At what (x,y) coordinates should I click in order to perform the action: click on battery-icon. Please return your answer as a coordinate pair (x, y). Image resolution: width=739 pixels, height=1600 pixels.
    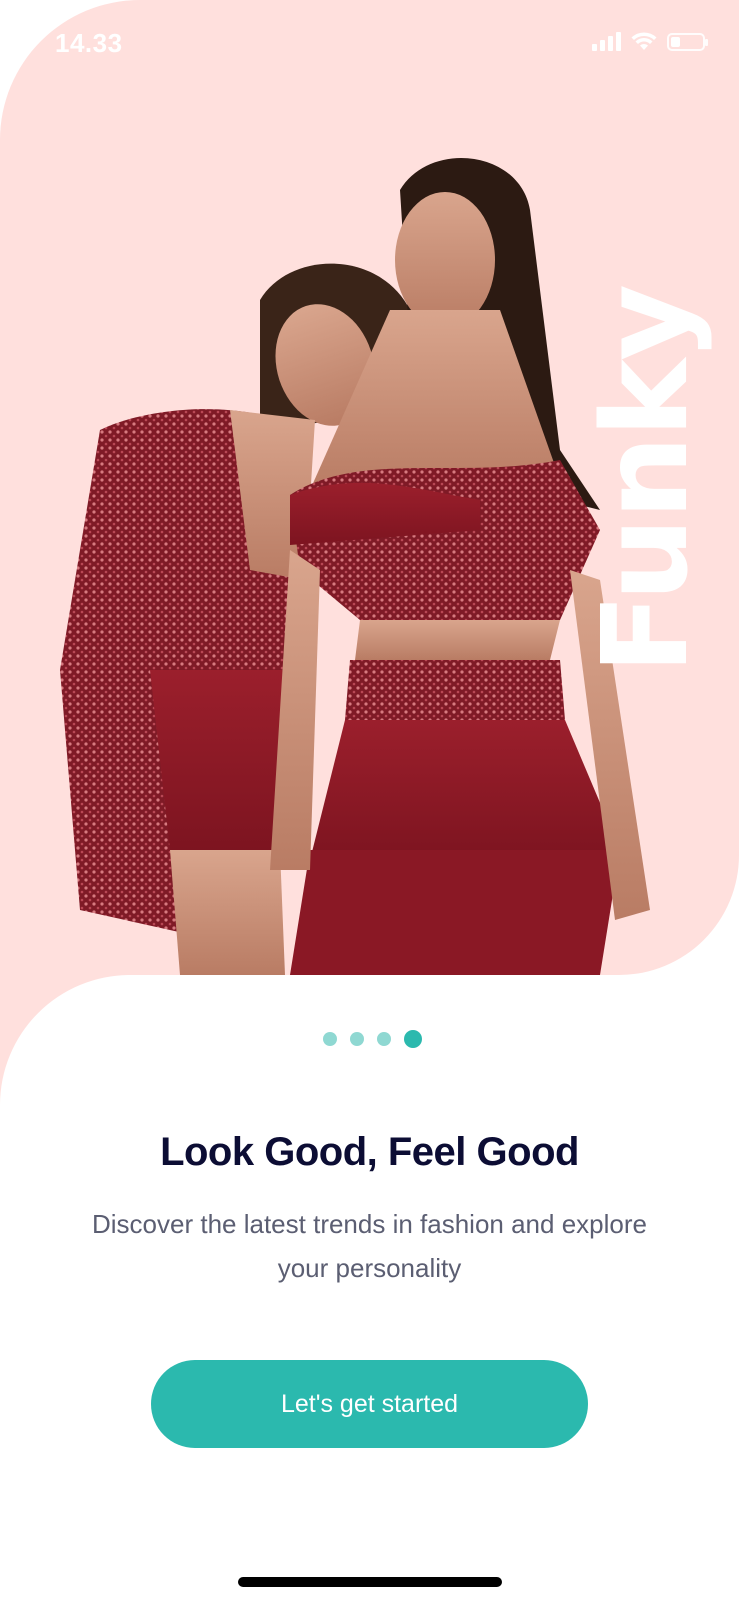
    Looking at the image, I should click on (687, 42).